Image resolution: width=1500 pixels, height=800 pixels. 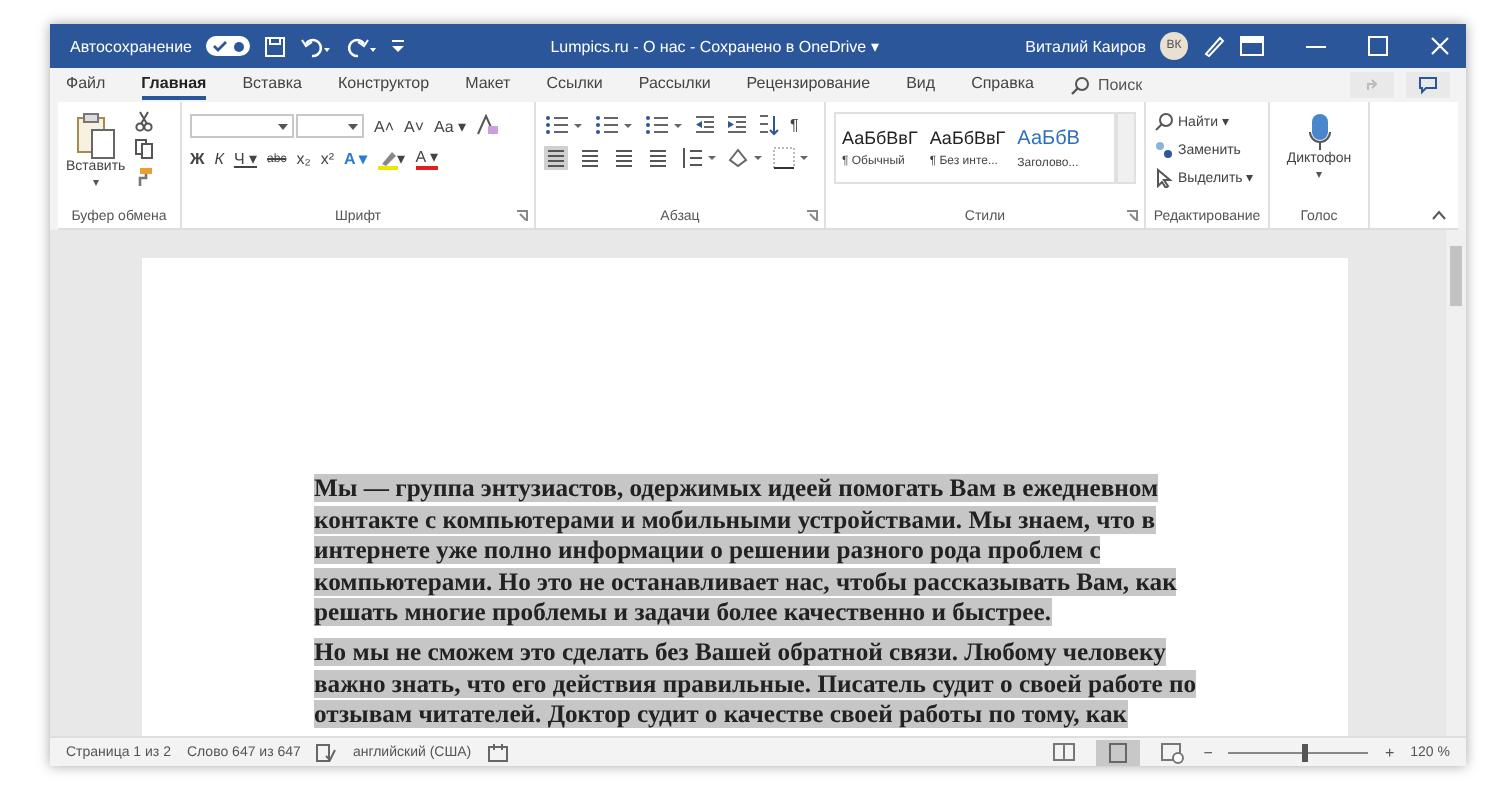 What do you see at coordinates (245, 159) in the screenshot?
I see `font-button: Ч ▾` at bounding box center [245, 159].